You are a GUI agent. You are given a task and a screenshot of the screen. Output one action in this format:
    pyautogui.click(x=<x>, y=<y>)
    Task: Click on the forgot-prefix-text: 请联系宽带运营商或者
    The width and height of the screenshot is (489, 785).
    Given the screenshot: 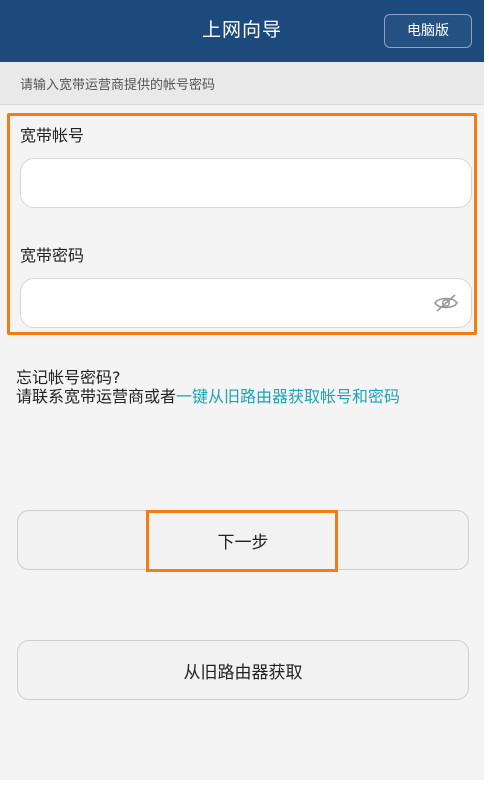 What is the action you would take?
    pyautogui.click(x=96, y=396)
    